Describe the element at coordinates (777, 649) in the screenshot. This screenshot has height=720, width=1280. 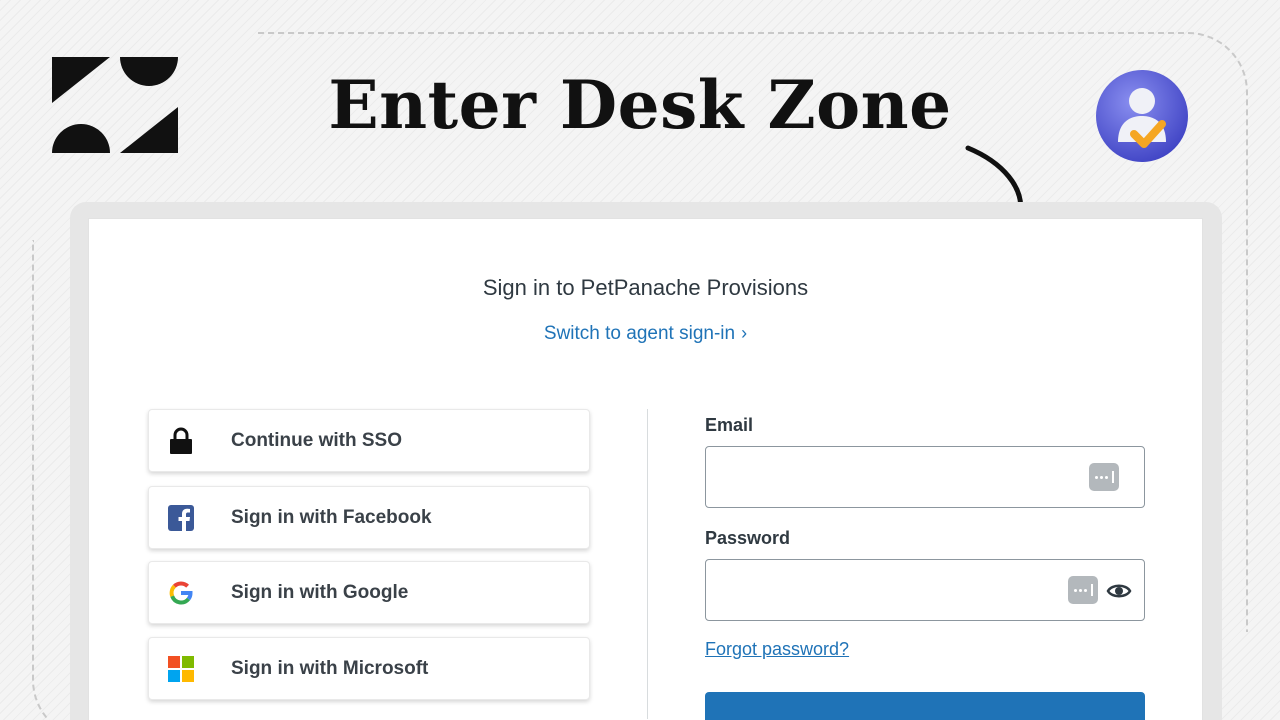
I see `forgot-password-link: Forgot password?` at that location.